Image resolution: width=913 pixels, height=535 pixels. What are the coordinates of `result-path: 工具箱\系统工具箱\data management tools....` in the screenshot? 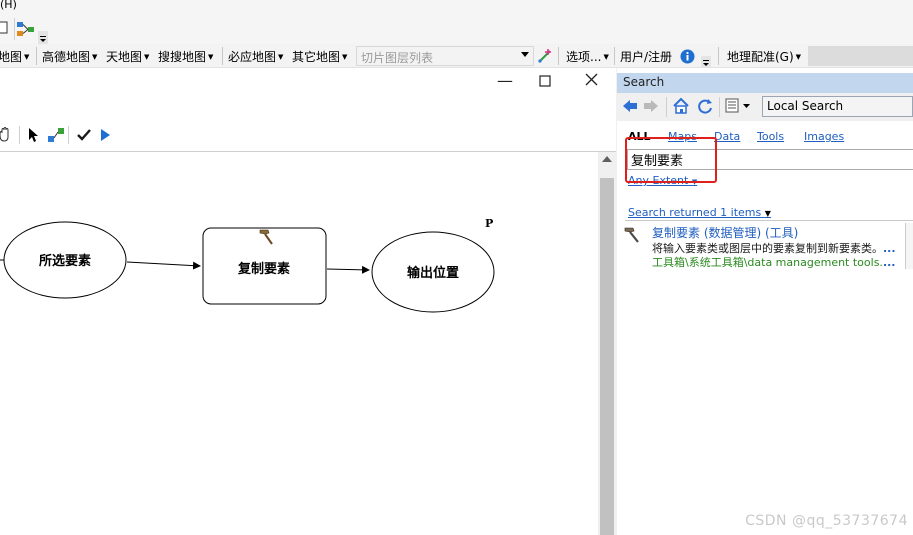 It's located at (774, 262).